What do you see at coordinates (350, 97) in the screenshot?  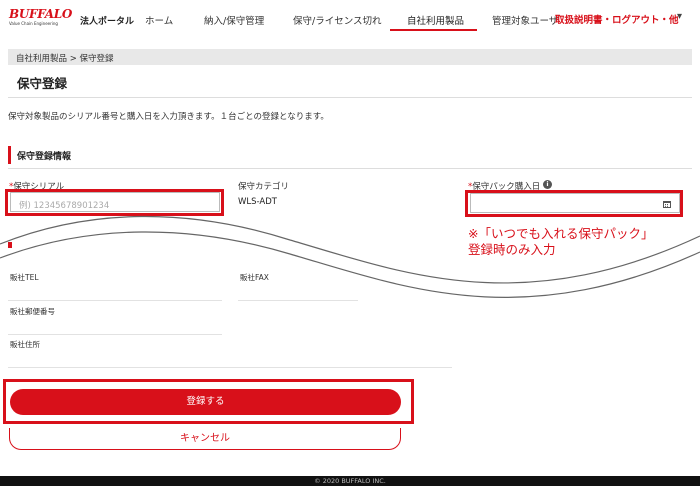 I see `title-divider` at bounding box center [350, 97].